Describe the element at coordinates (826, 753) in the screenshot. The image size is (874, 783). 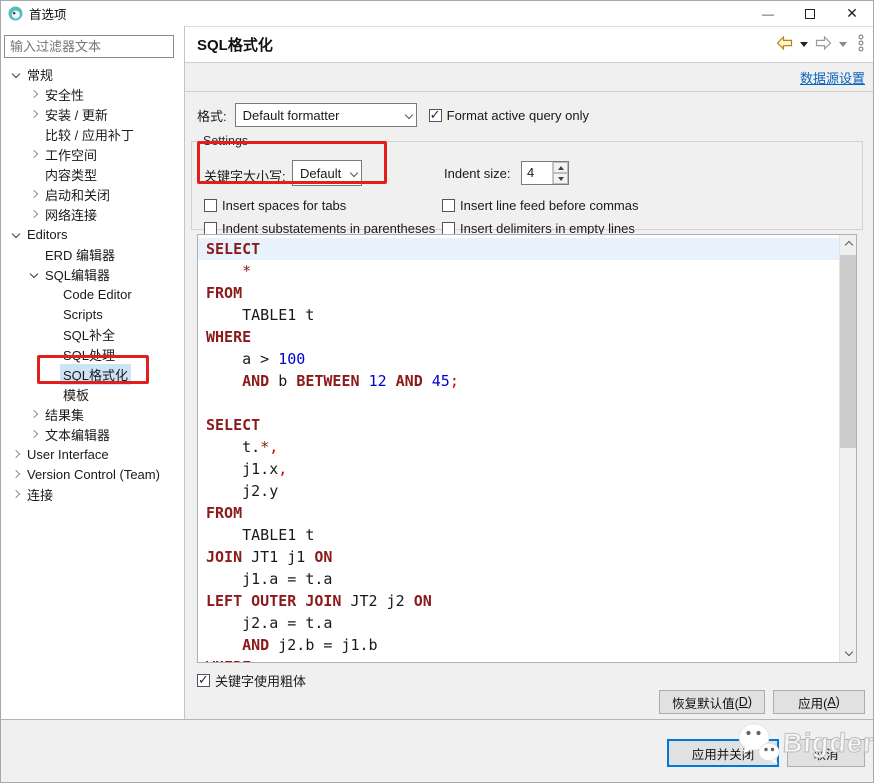
I see `cancel-button: 取消` at that location.